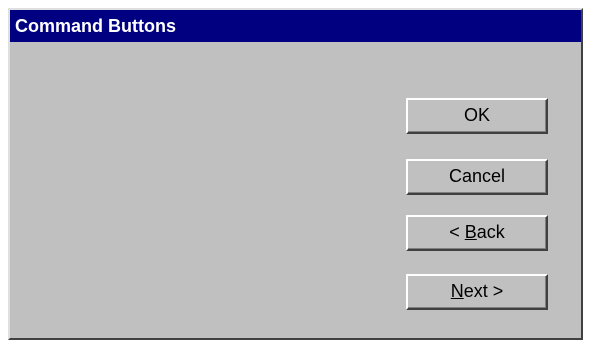 The height and width of the screenshot is (349, 589). I want to click on ok-button: OK, so click(477, 116).